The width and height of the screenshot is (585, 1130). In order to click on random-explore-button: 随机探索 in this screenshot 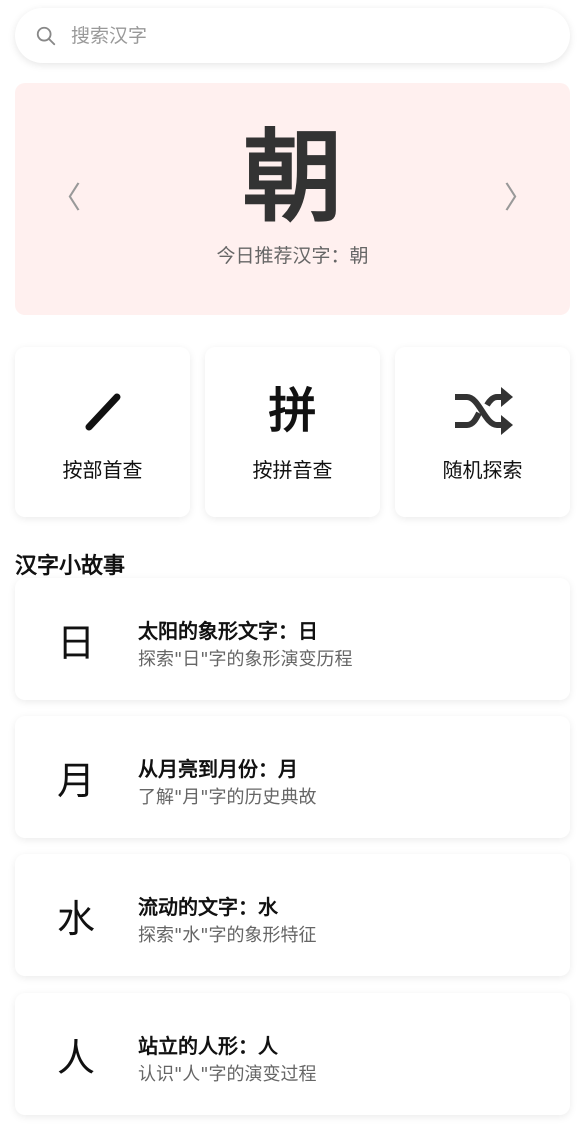, I will do `click(482, 432)`.